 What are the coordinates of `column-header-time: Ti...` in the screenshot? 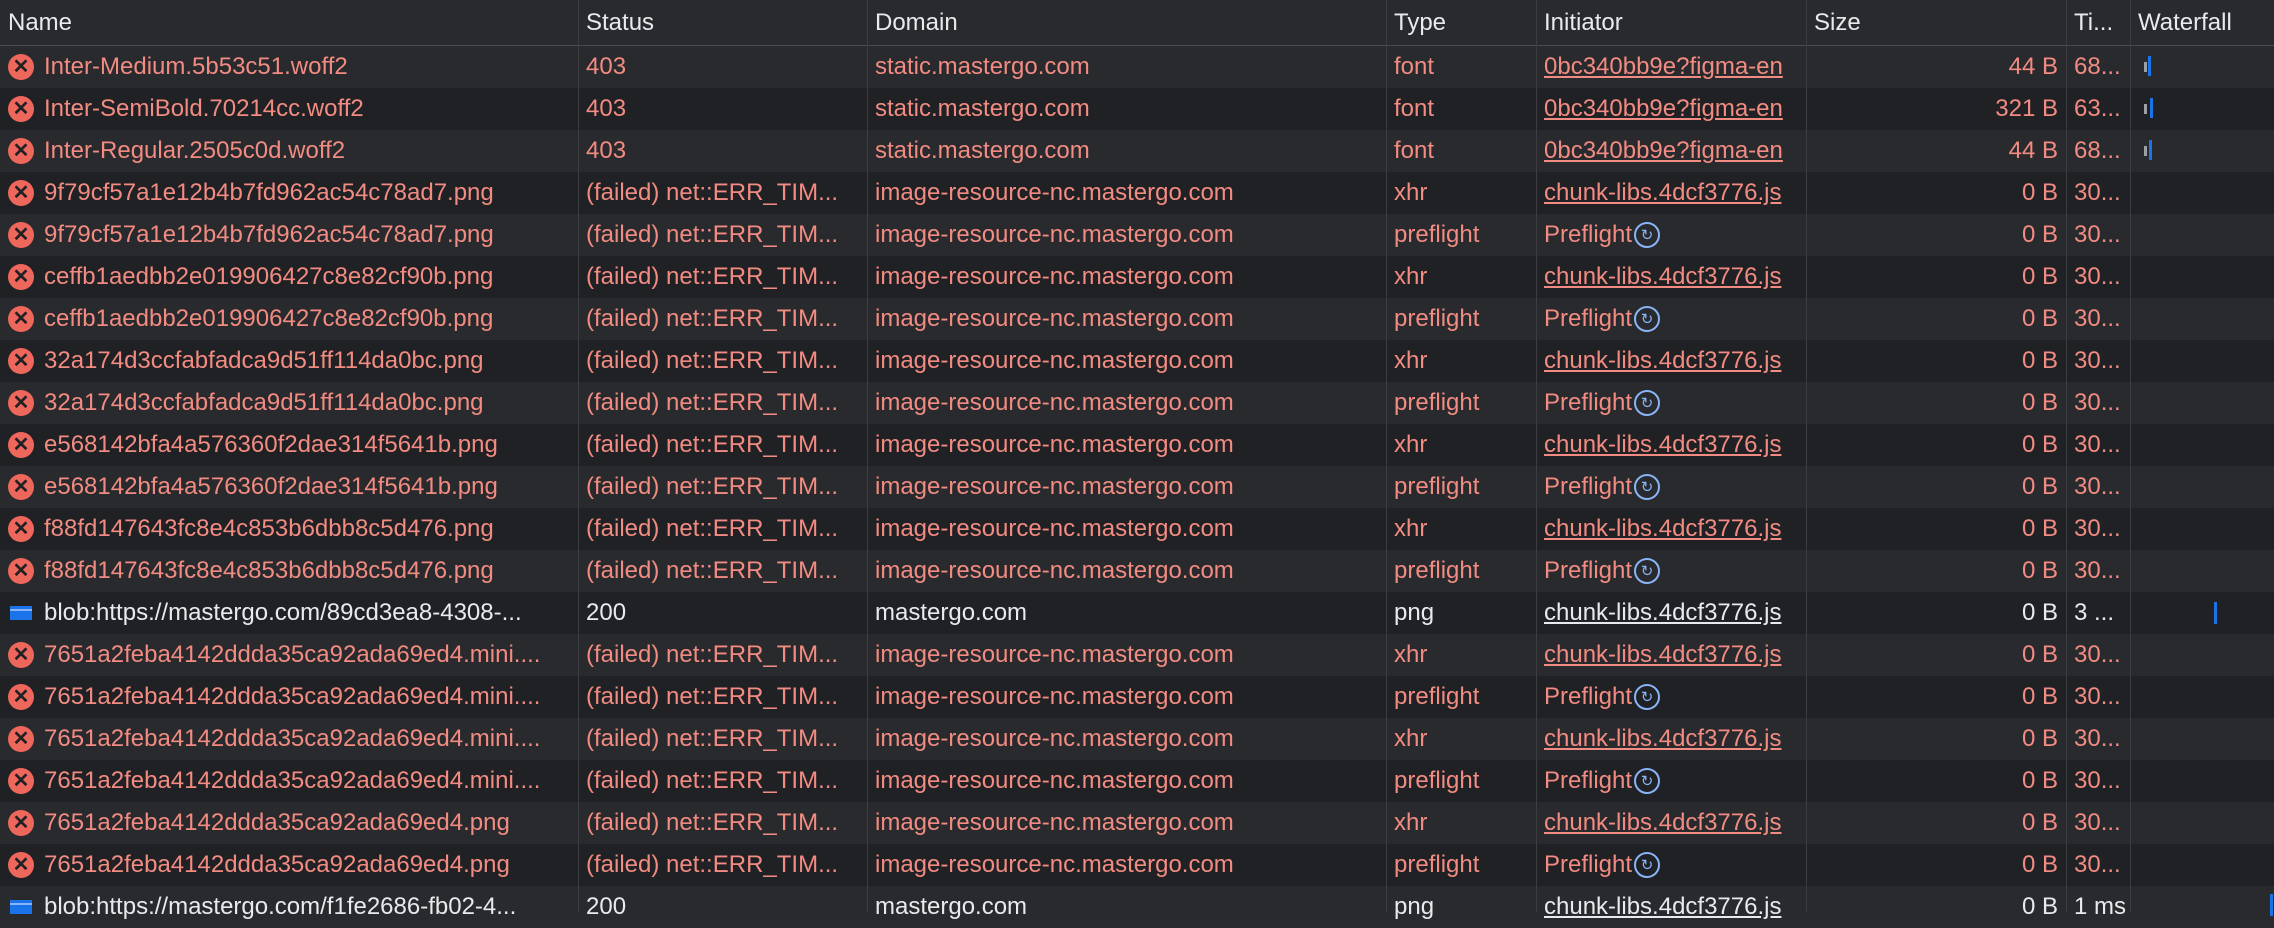 It's located at (2098, 22).